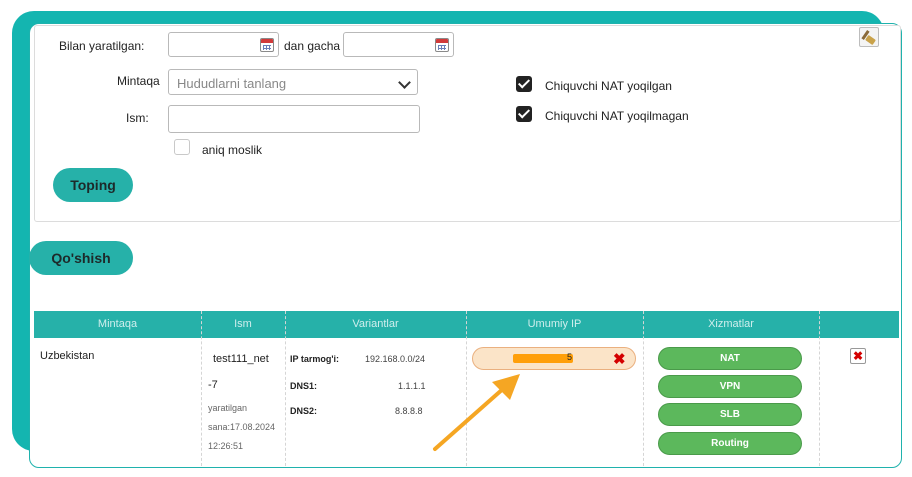  I want to click on annotation-arrow-icon, so click(469, 418).